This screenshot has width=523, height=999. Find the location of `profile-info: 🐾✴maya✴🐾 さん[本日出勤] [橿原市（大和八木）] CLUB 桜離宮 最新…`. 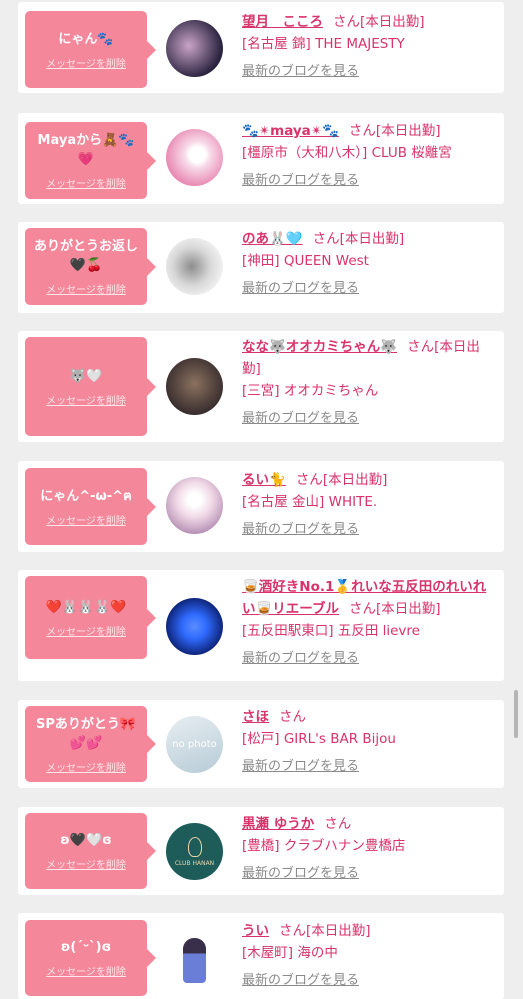

profile-info: 🐾✴maya✴🐾 さん[本日出勤] [橿原市（大和八木）] CLUB 桜離宮 最新… is located at coordinates (368, 156).